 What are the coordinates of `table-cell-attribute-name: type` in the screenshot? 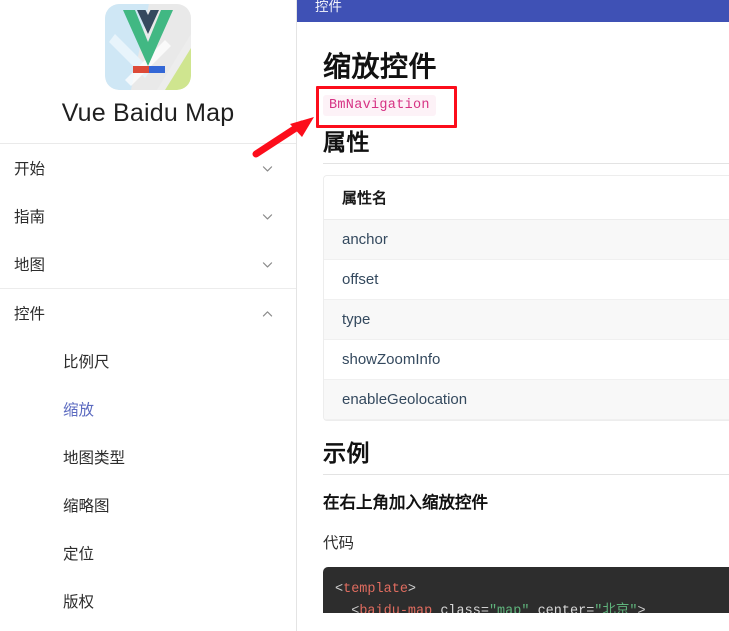 It's located at (356, 319).